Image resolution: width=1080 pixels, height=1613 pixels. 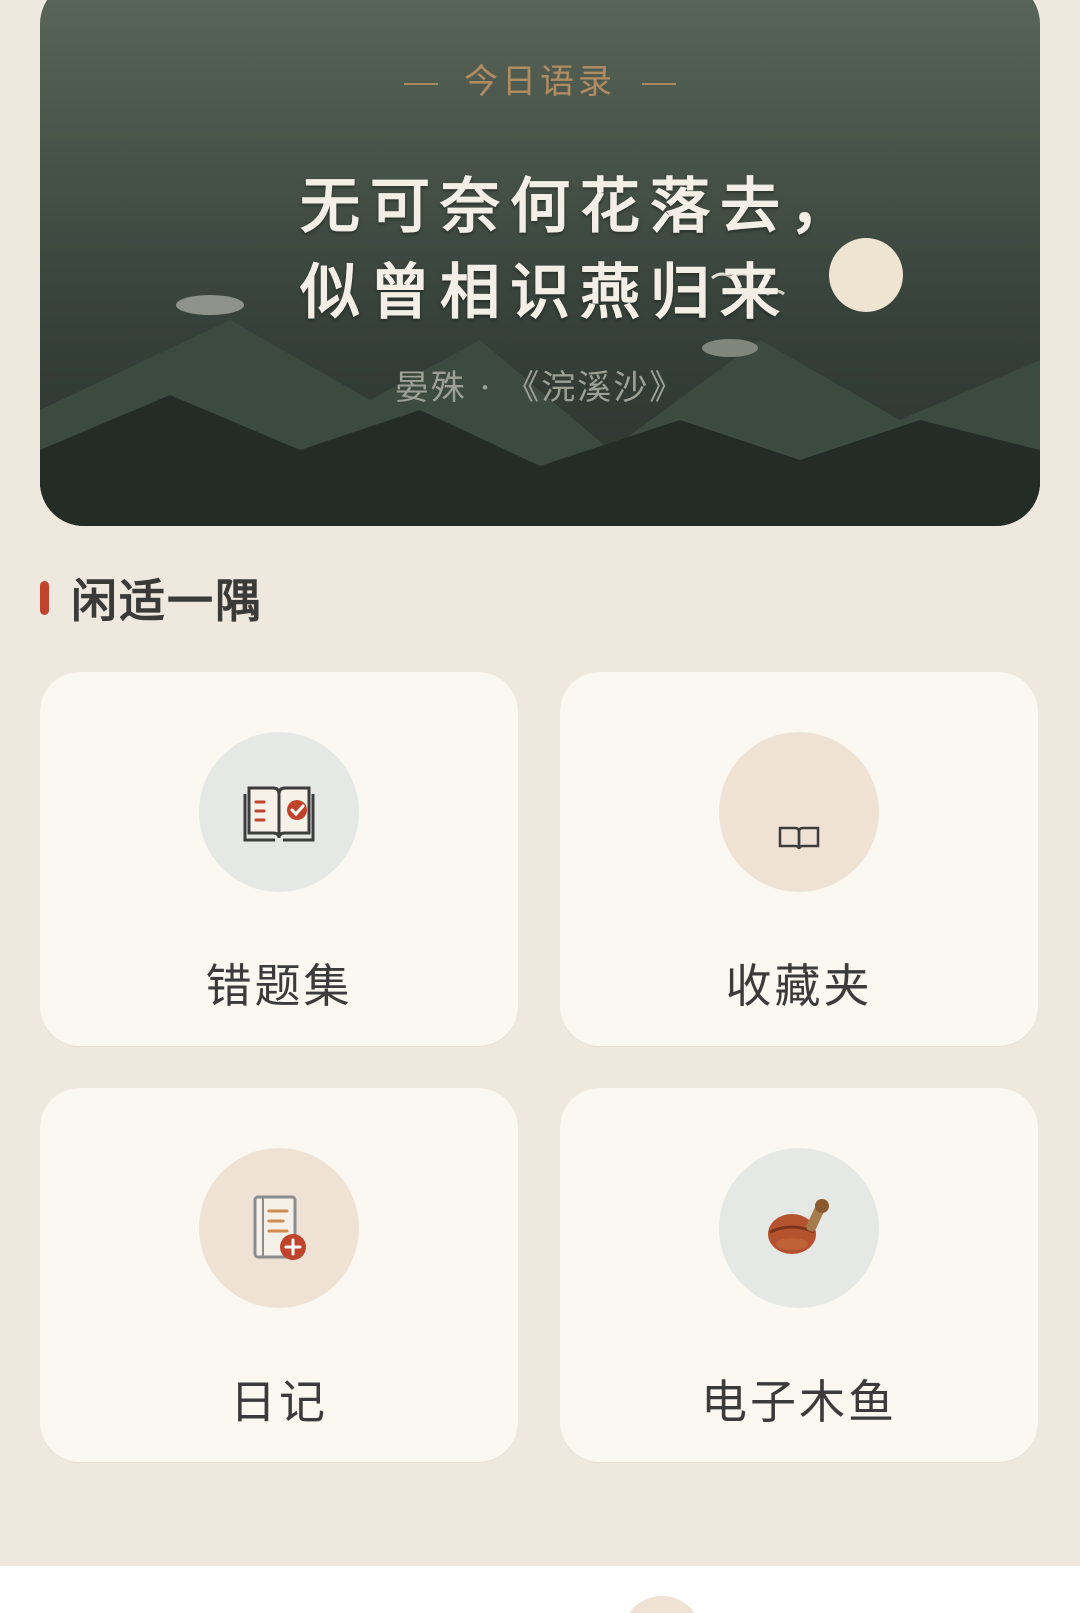 I want to click on tab-center-button, so click(x=662, y=1604).